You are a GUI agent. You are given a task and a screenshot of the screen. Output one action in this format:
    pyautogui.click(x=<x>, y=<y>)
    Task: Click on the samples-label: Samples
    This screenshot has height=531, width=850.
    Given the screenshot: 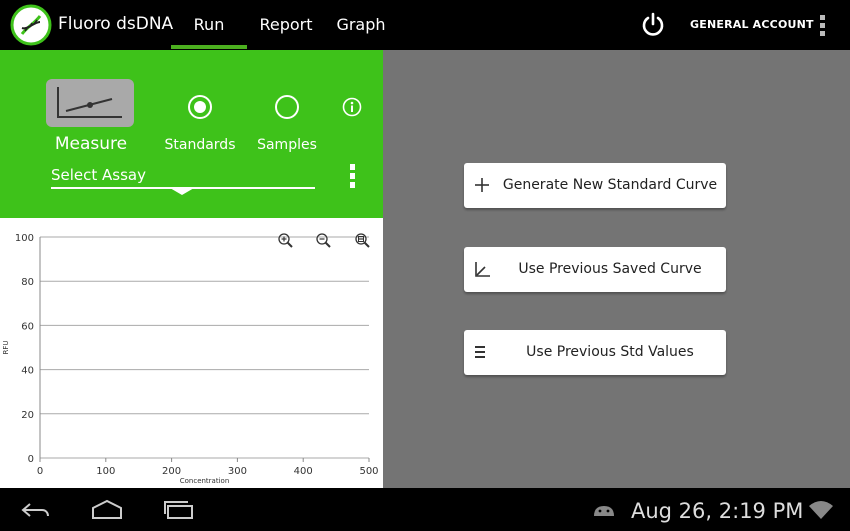 What is the action you would take?
    pyautogui.click(x=287, y=145)
    